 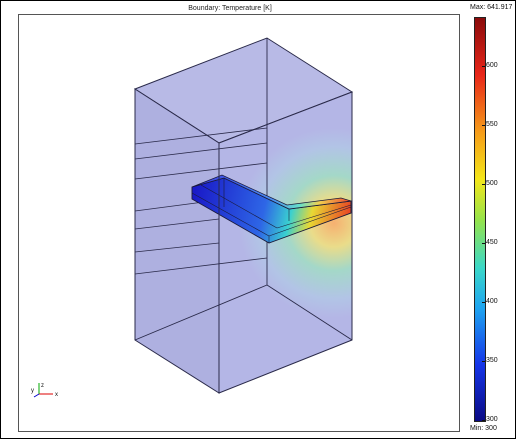 I want to click on colorbar-tick: 400, so click(x=490, y=301).